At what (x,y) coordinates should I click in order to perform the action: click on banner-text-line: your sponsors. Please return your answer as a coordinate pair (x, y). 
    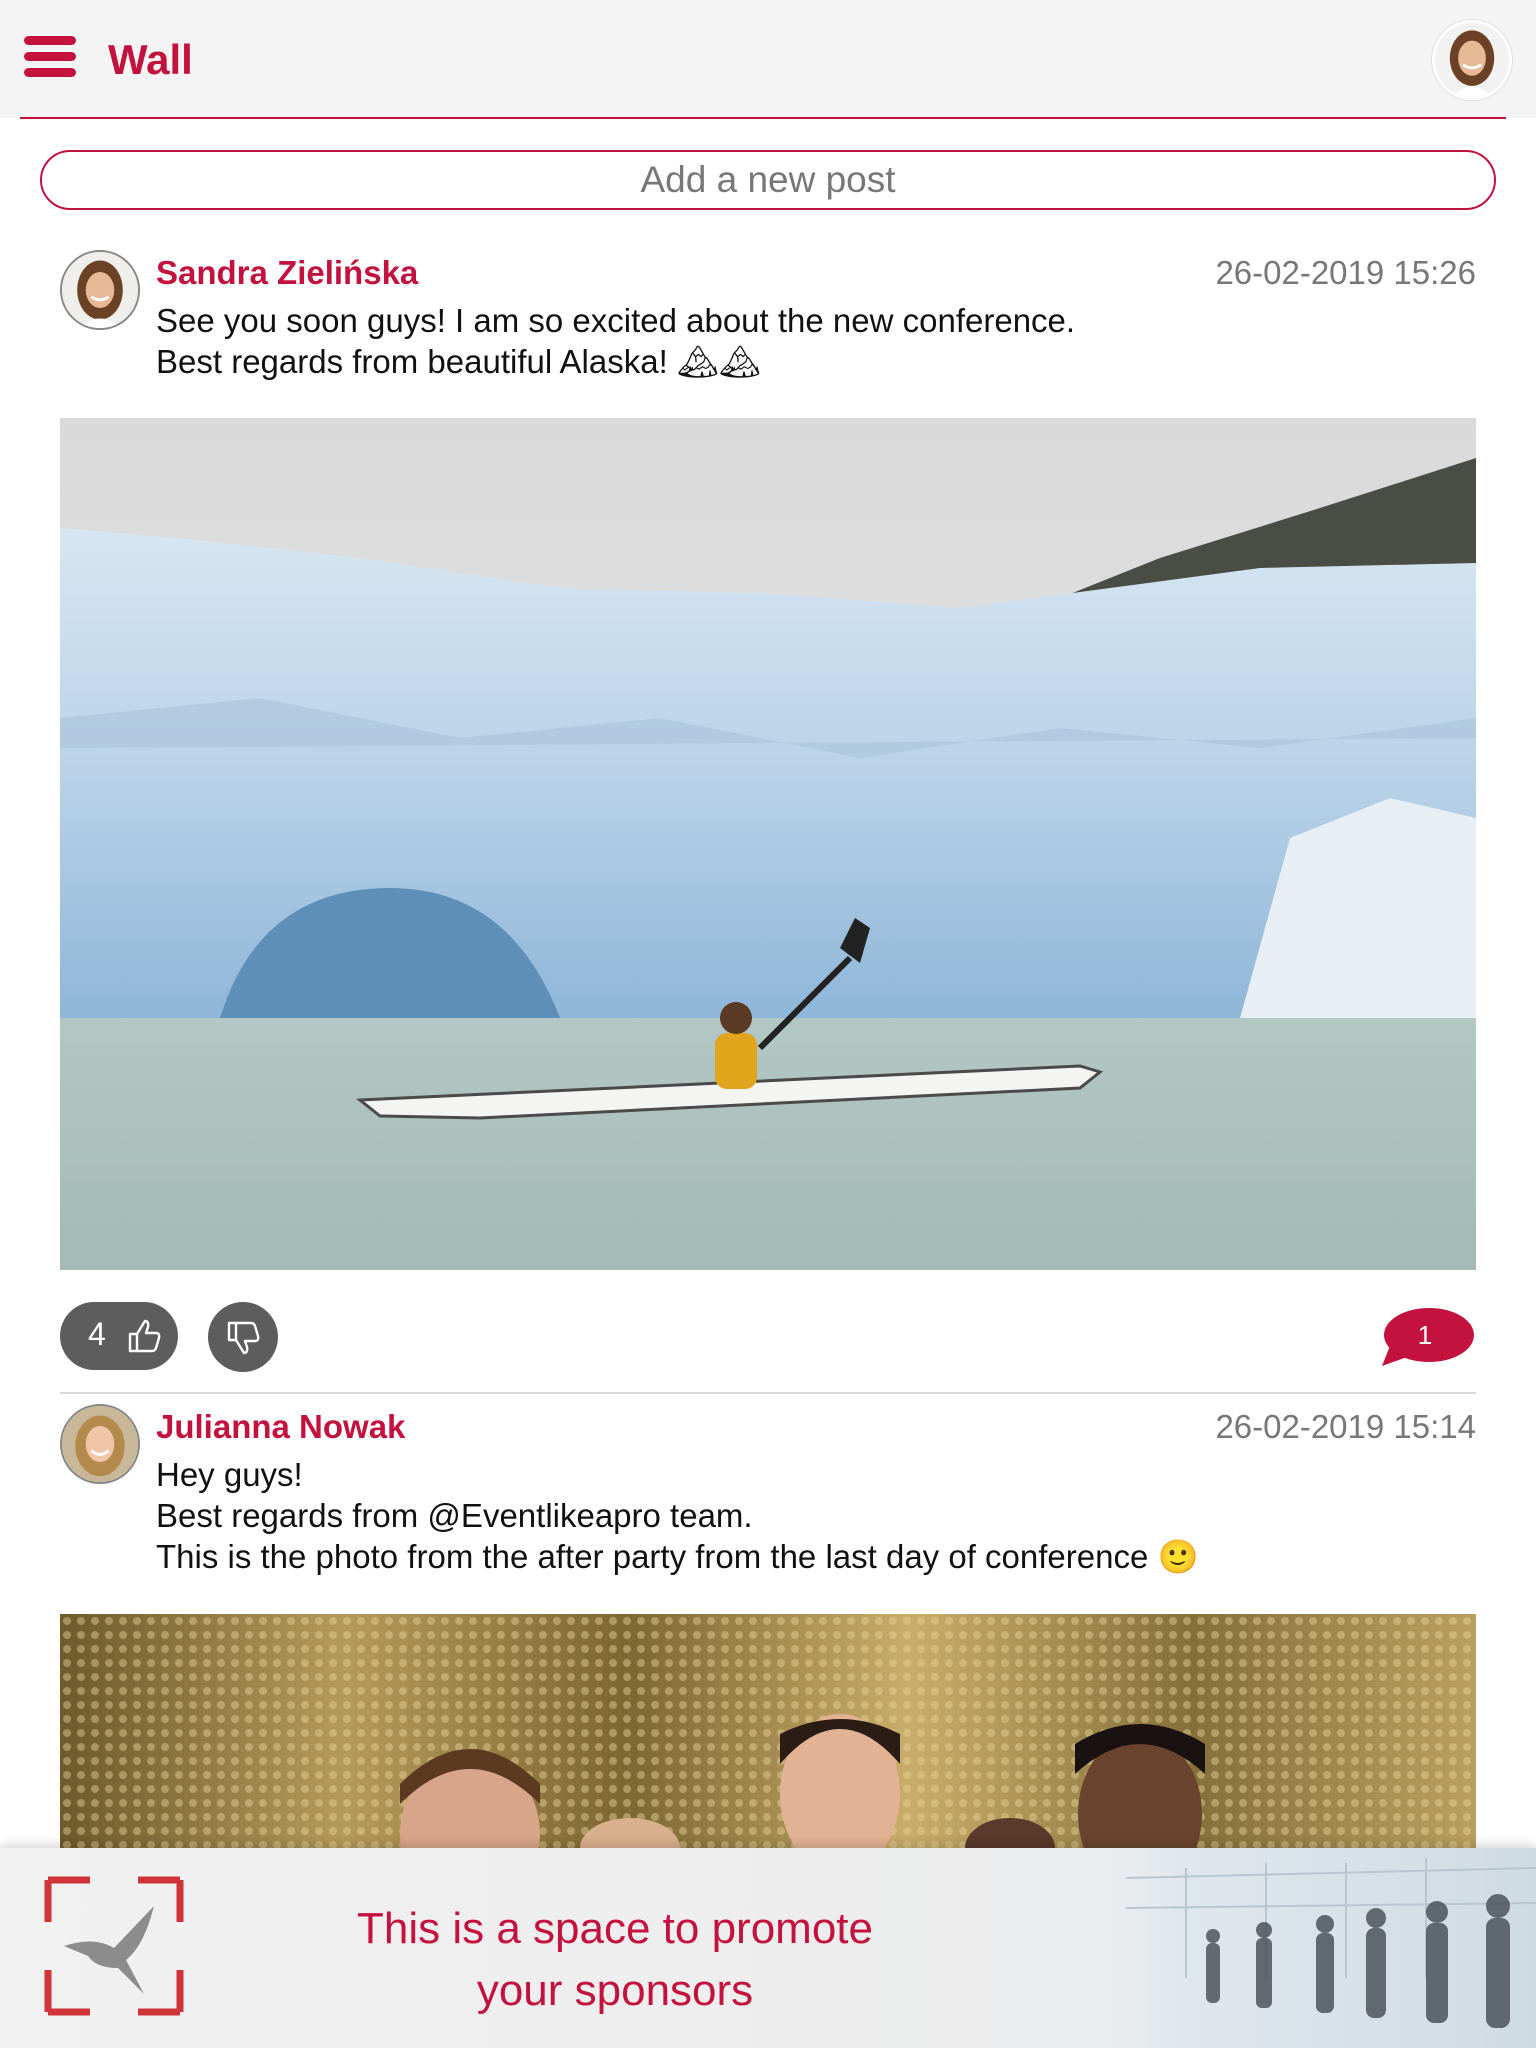
    Looking at the image, I should click on (615, 1990).